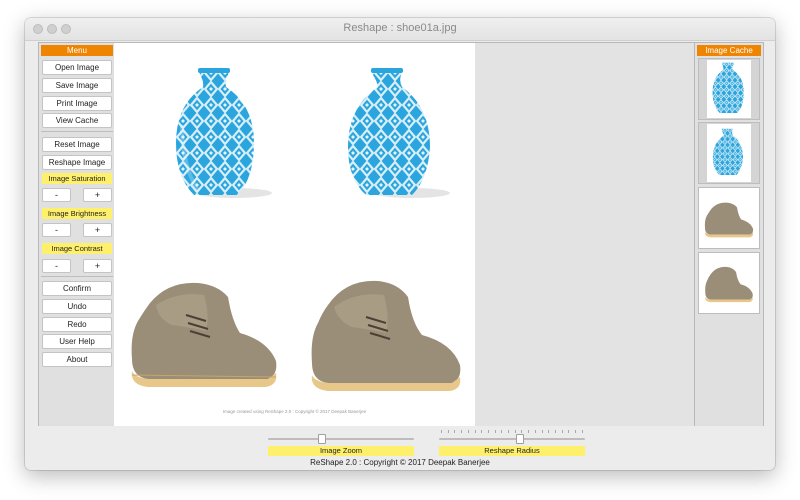  What do you see at coordinates (512, 439) in the screenshot?
I see `reshape-radius-slider-track` at bounding box center [512, 439].